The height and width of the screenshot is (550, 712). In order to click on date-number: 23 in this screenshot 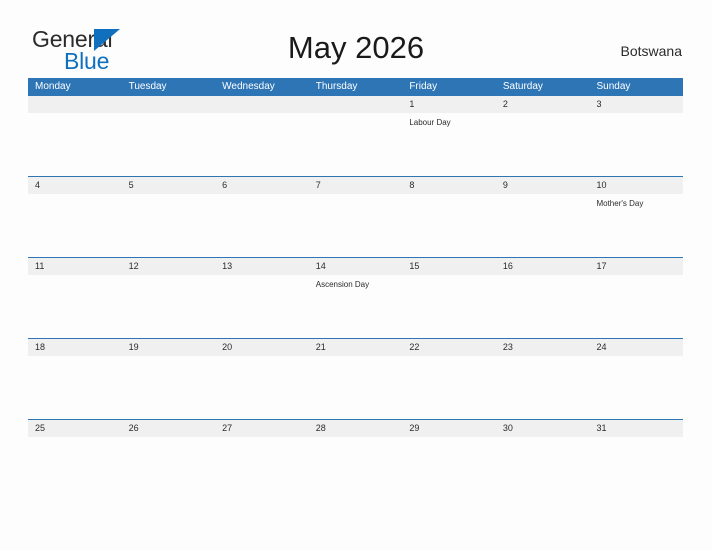, I will do `click(543, 347)`.